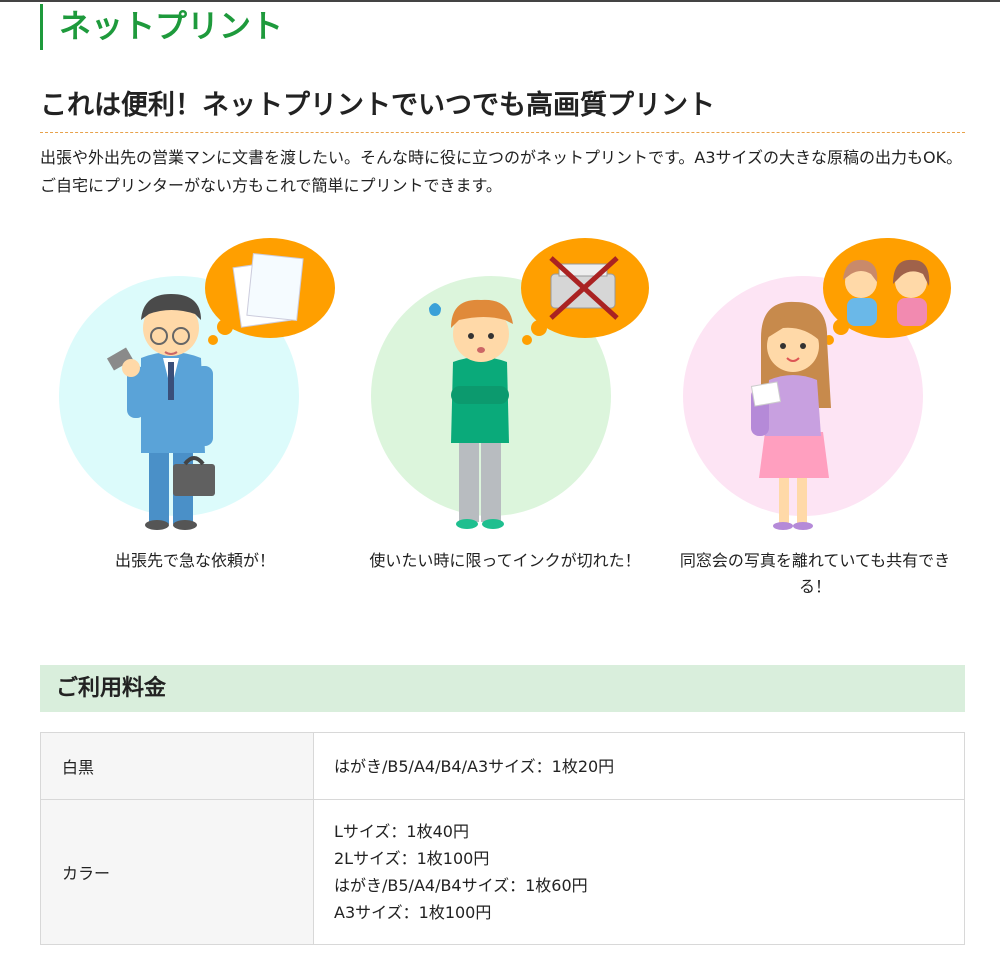 This screenshot has width=1000, height=954. What do you see at coordinates (815, 573) in the screenshot?
I see `feature-caption: 同窓会の写真を離れていても共有できる！` at bounding box center [815, 573].